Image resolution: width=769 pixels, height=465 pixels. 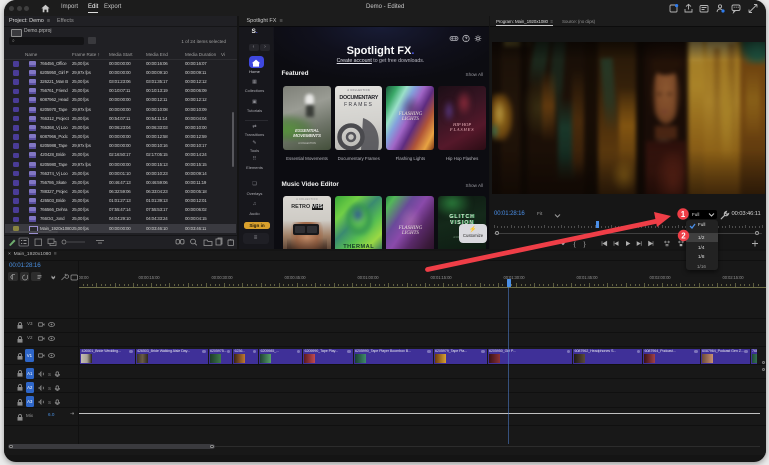 What do you see at coordinates (683, 214) in the screenshot?
I see `svg-text: 1` at bounding box center [683, 214].